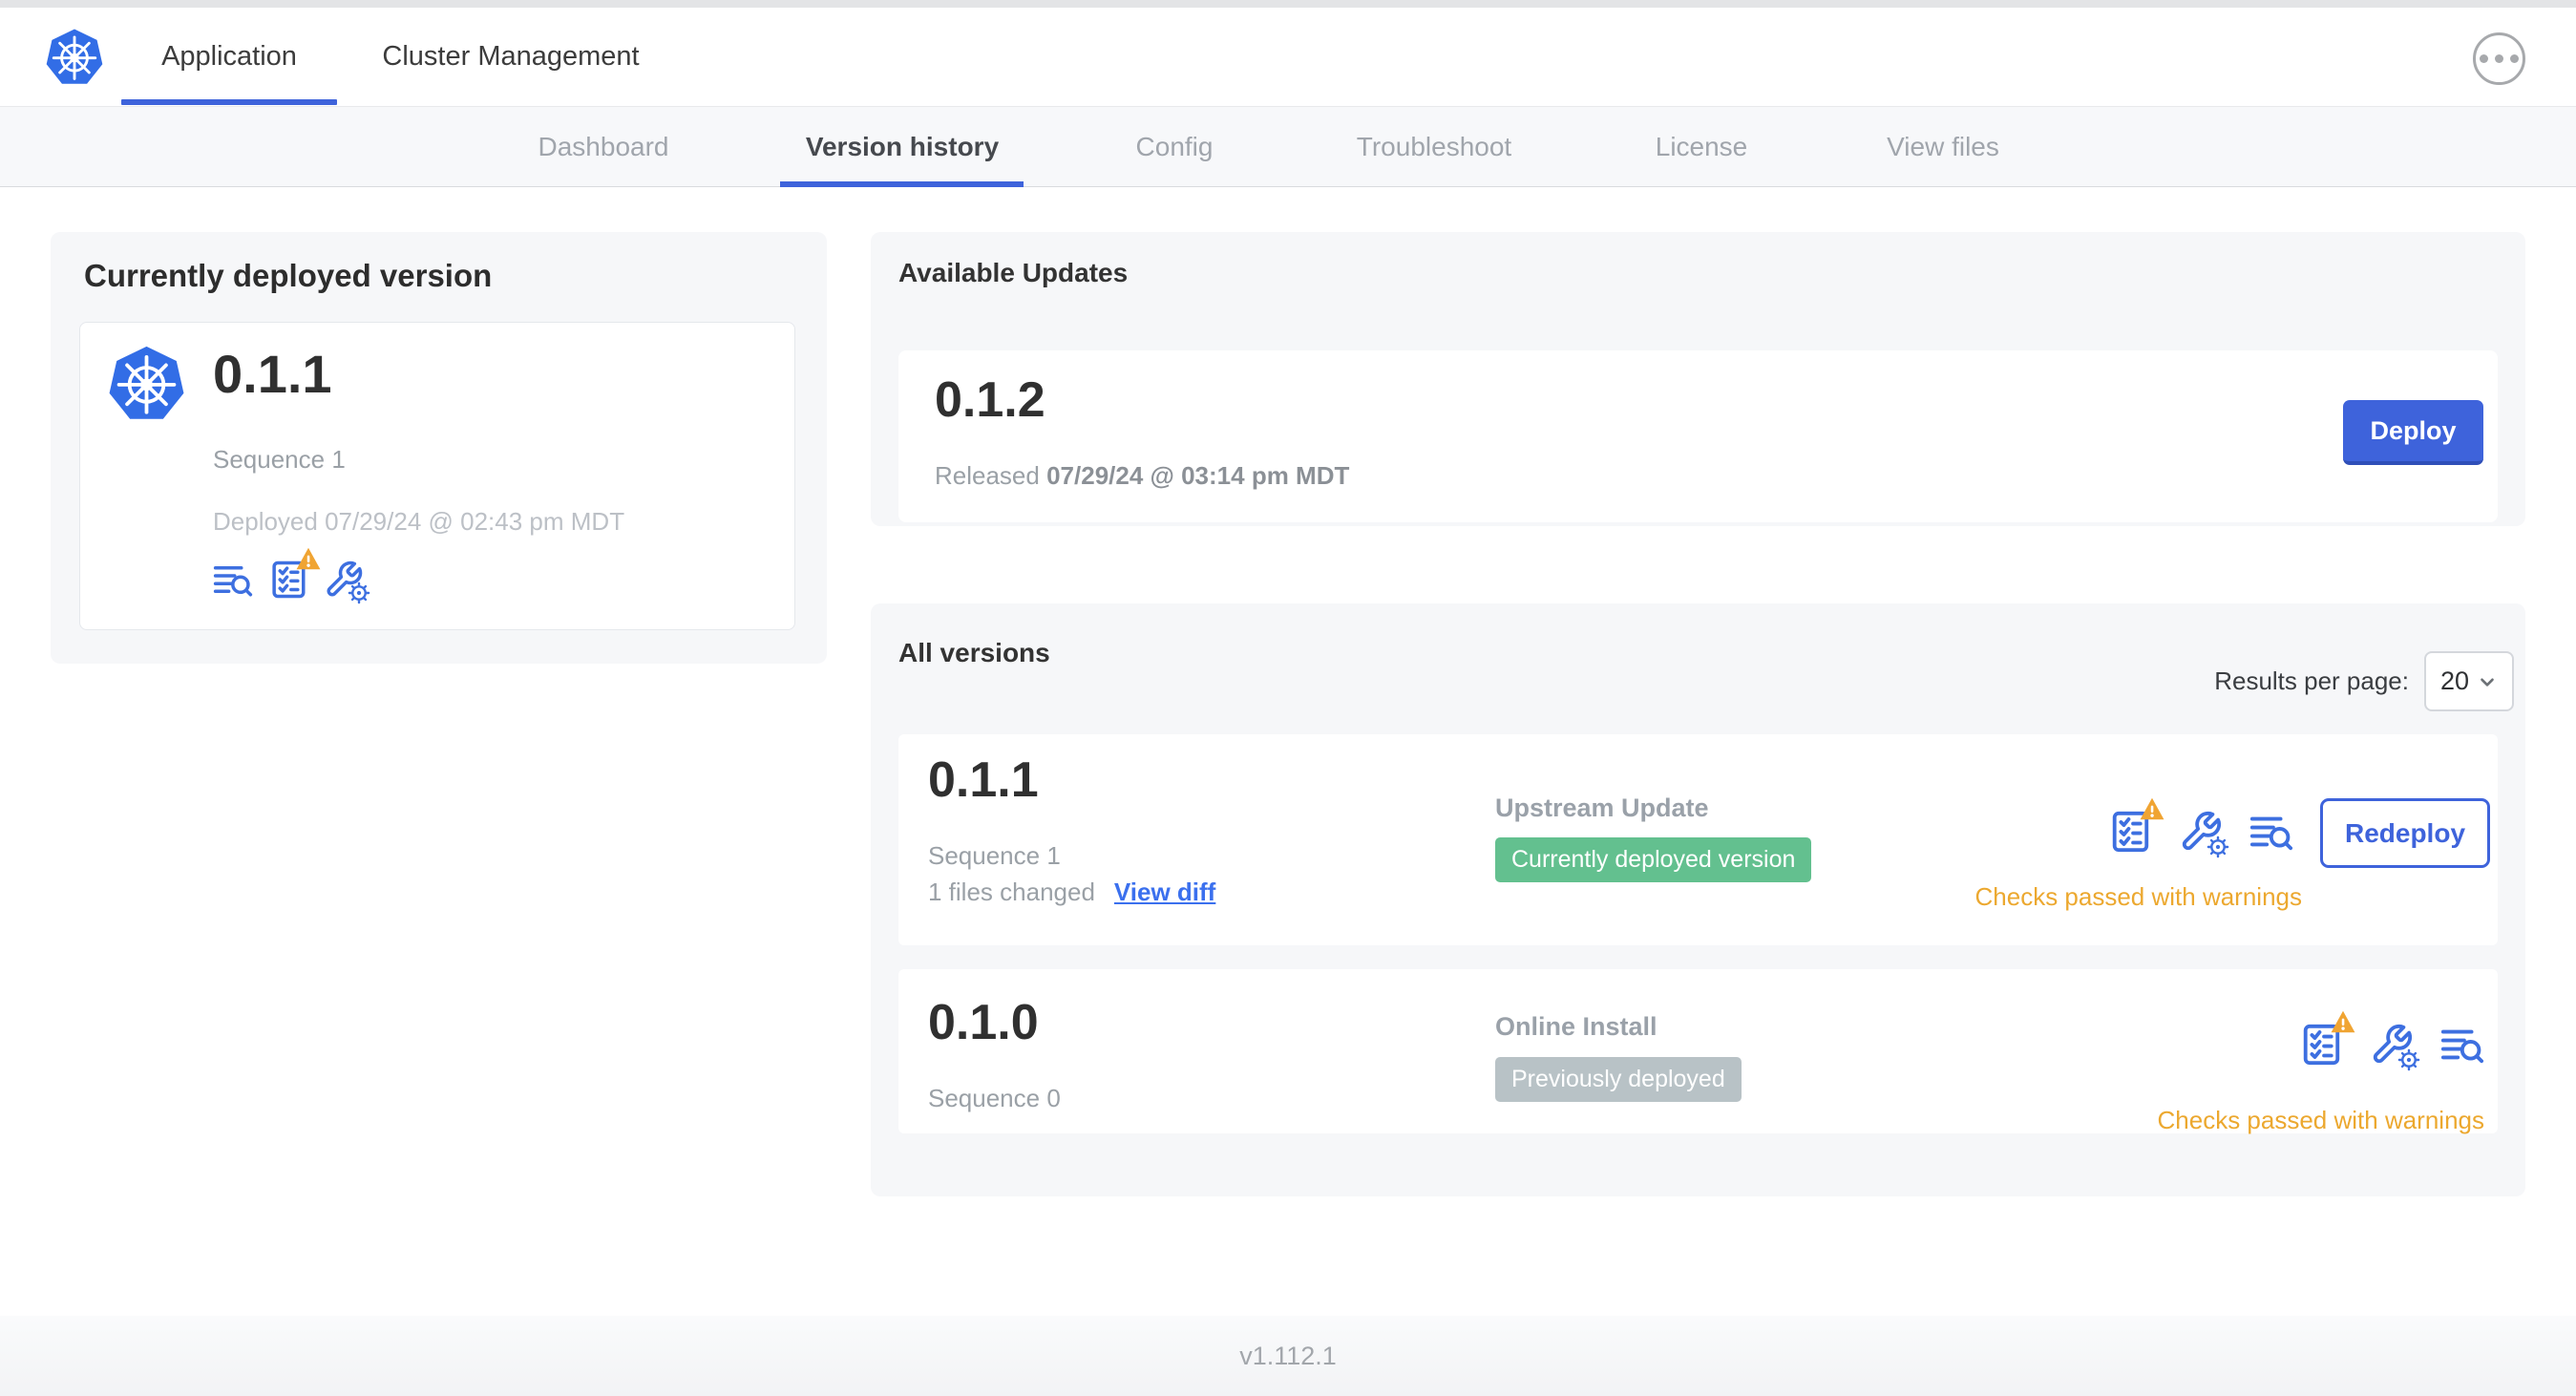 This screenshot has height=1396, width=2576. I want to click on top-header: Application Cluster Management, so click(1288, 57).